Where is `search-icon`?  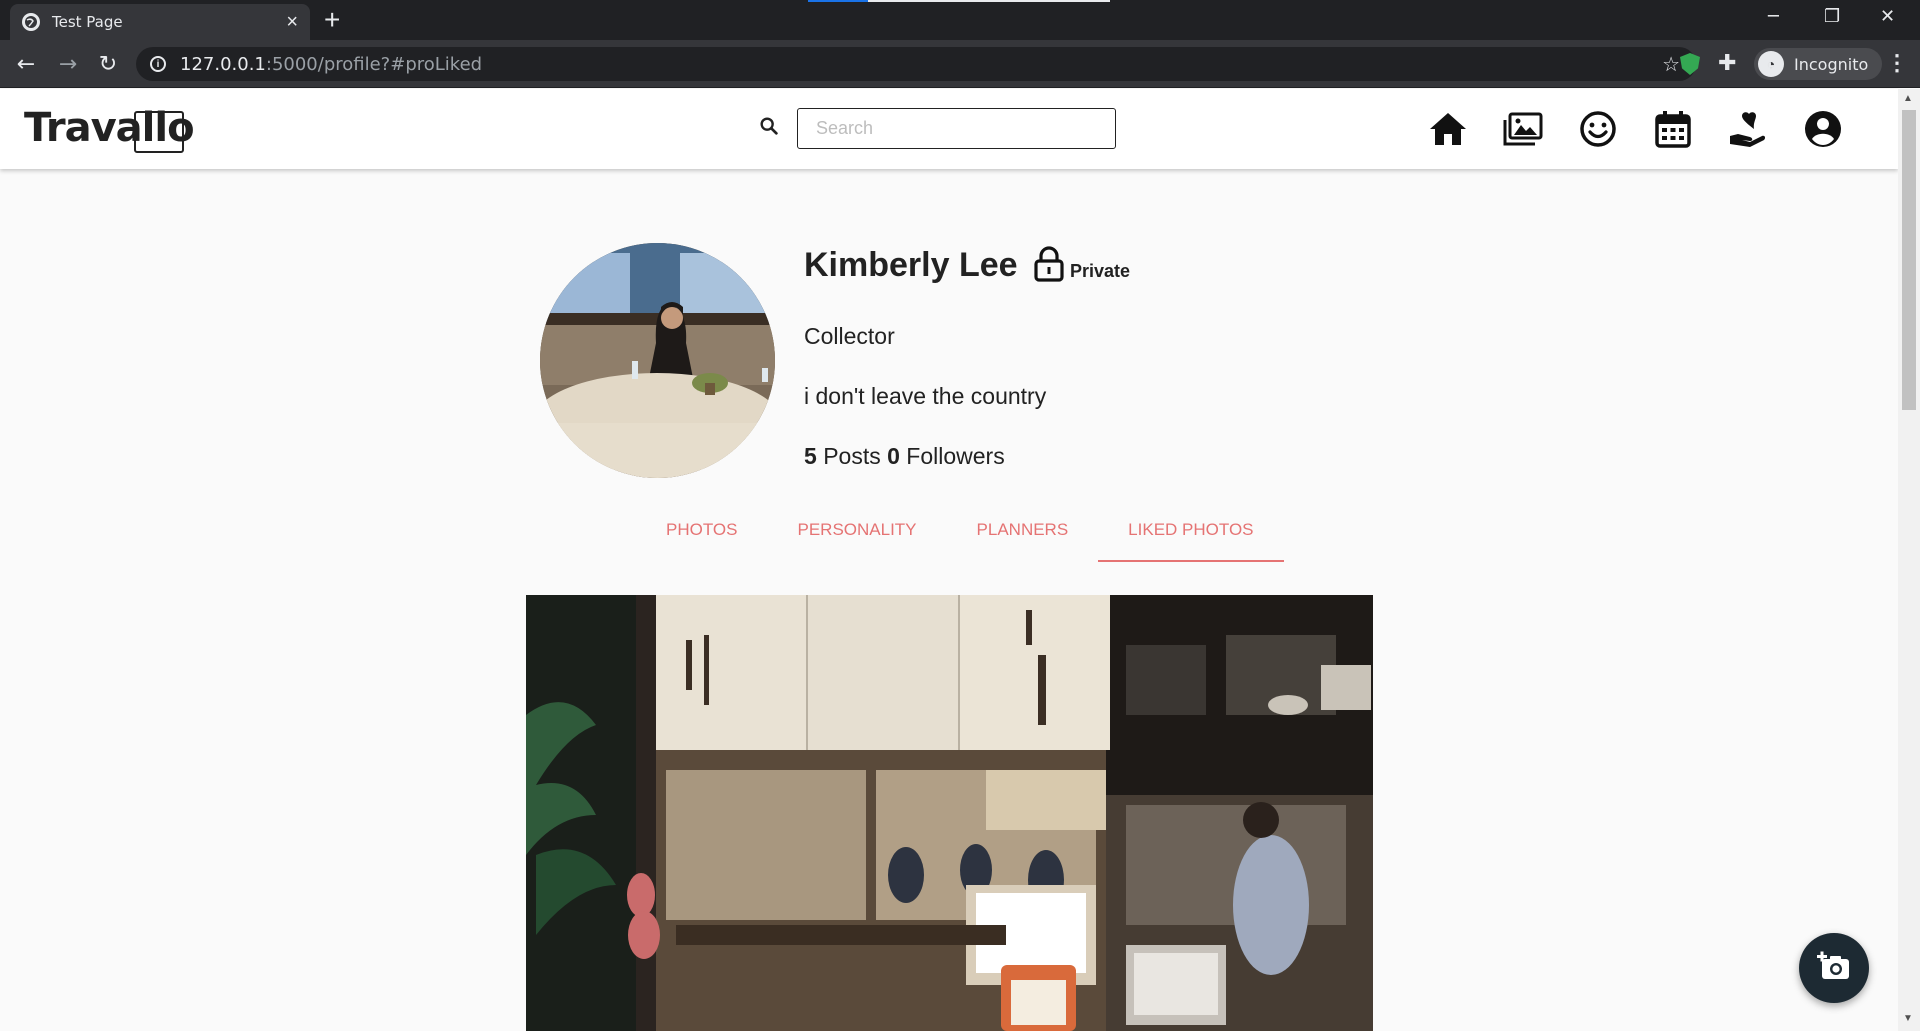 search-icon is located at coordinates (769, 128).